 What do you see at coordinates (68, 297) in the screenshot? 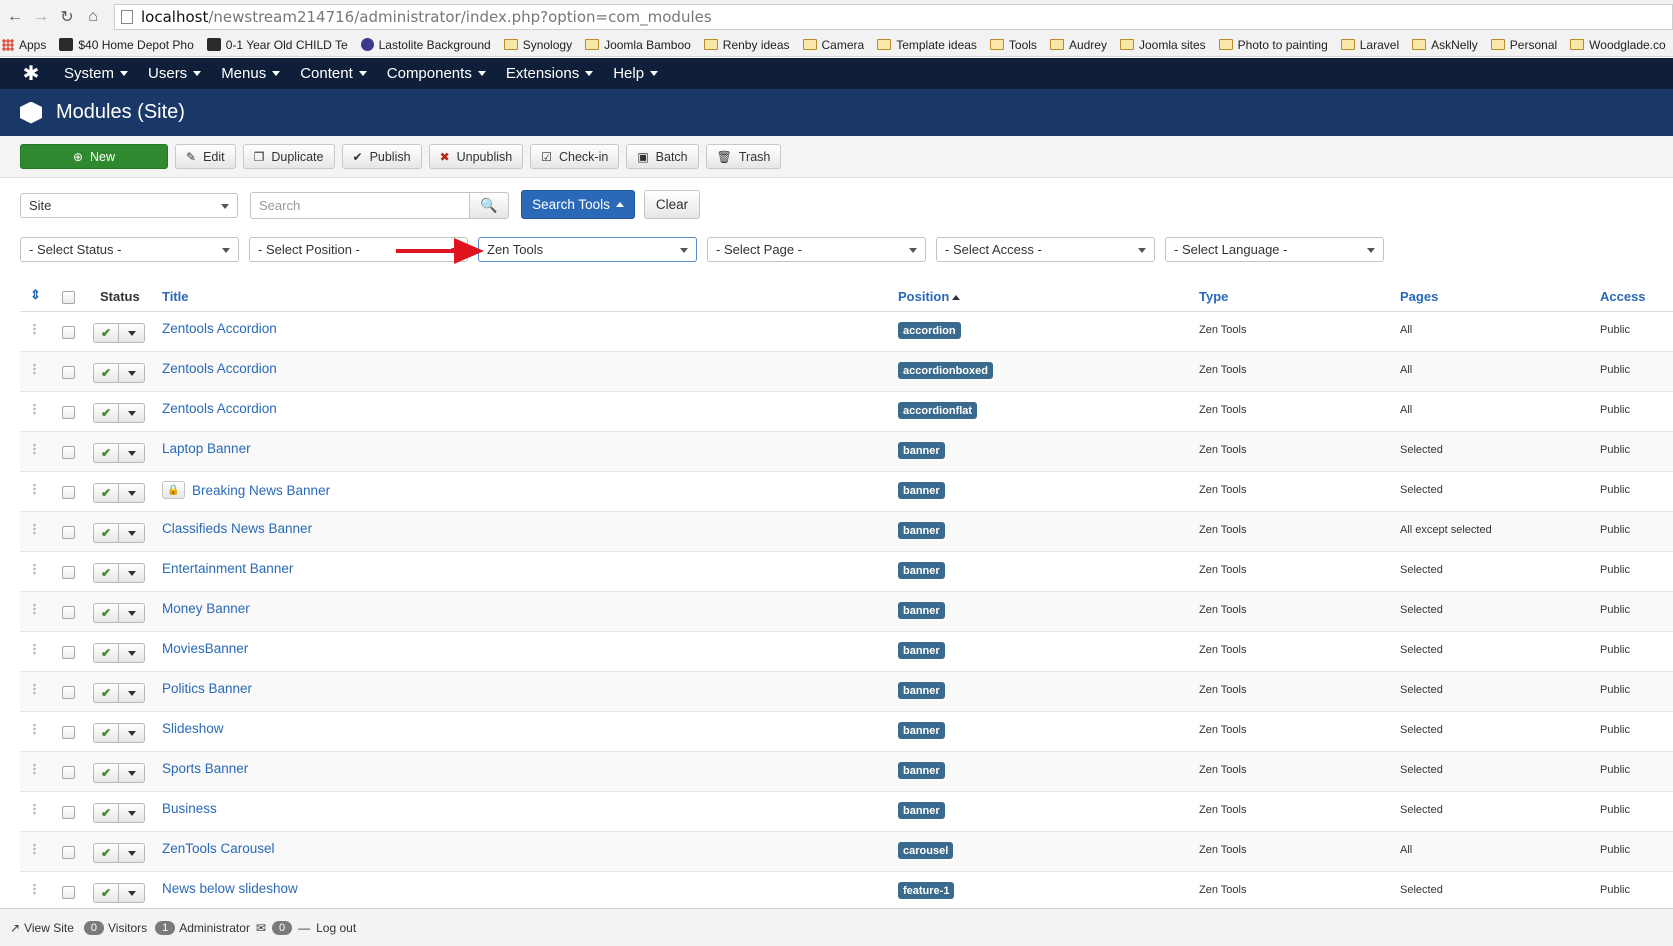
I see `select-all-checkbox` at bounding box center [68, 297].